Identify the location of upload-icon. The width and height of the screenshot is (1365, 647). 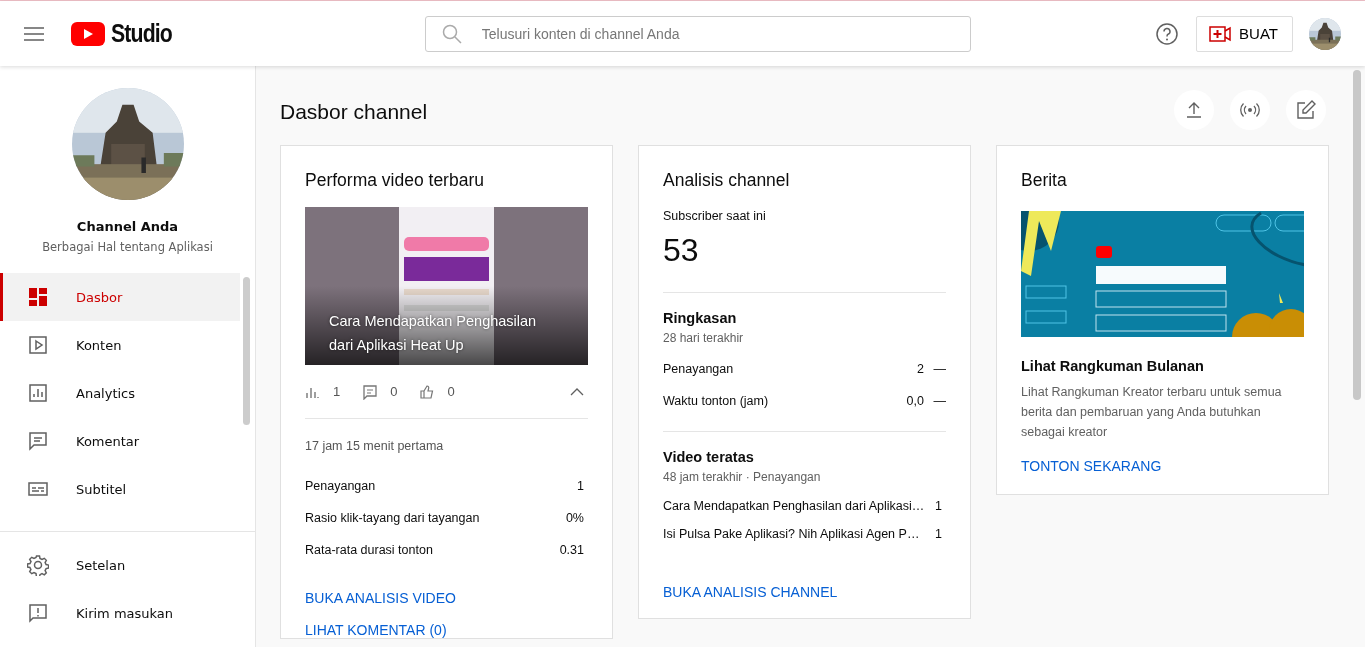
(1194, 110).